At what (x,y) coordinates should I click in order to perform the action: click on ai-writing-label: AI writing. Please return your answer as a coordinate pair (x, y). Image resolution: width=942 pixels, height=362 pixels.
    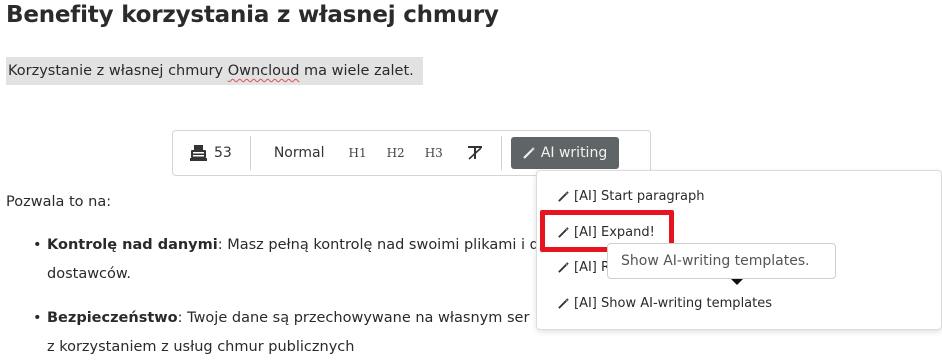
    Looking at the image, I should click on (574, 153).